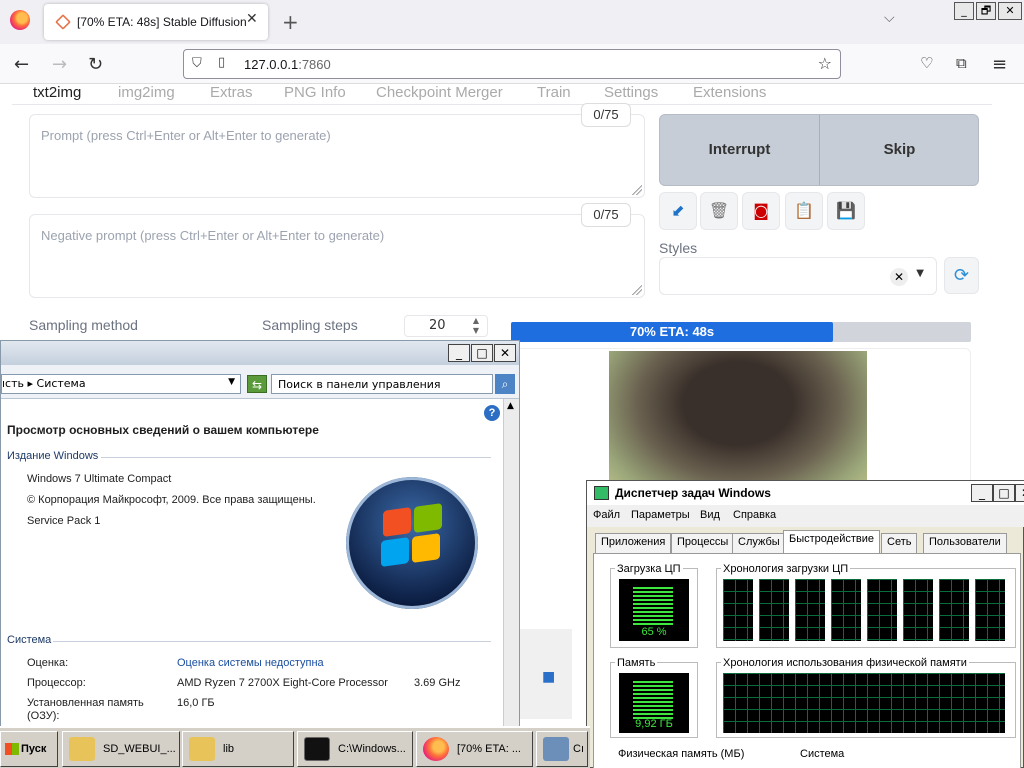  What do you see at coordinates (290, 22) in the screenshot?
I see `new-tab-button: +` at bounding box center [290, 22].